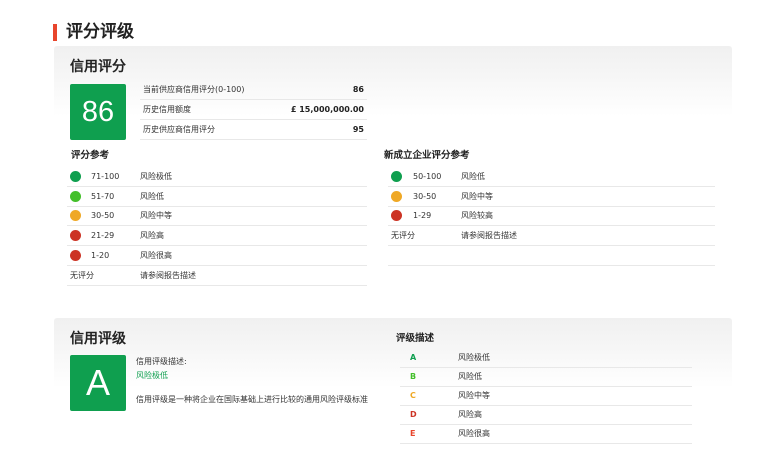 This screenshot has width=771, height=451. I want to click on grade-description-row: E 风险很高, so click(546, 434).